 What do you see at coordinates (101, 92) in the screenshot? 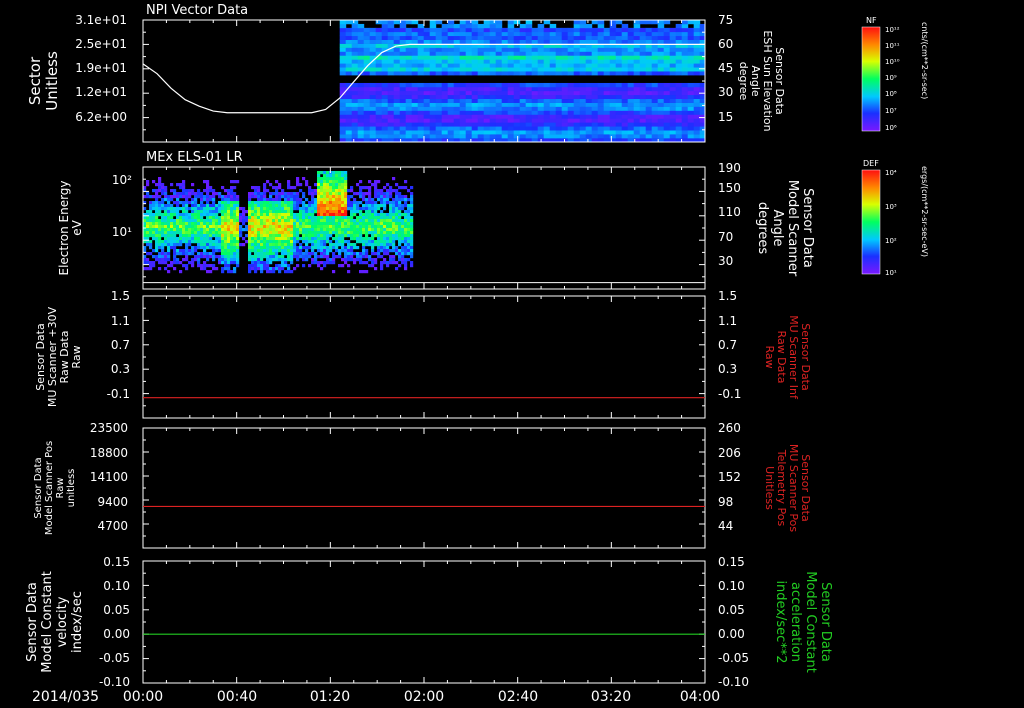
I see `tick-label: 1.2e+01` at bounding box center [101, 92].